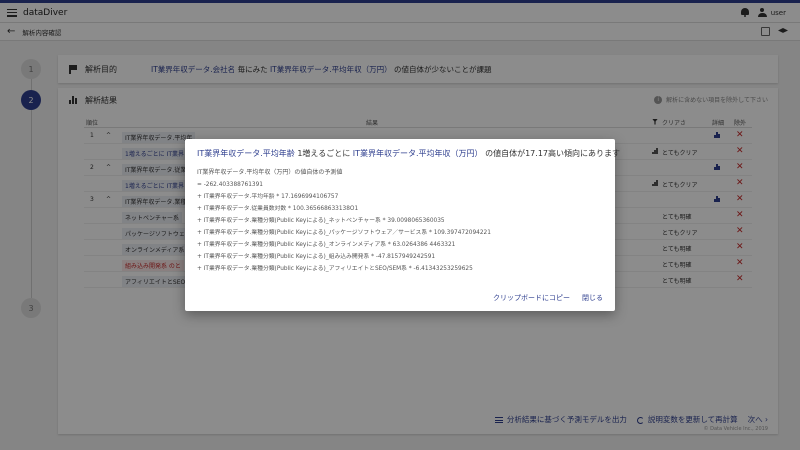 The height and width of the screenshot is (450, 800). What do you see at coordinates (278, 209) in the screenshot?
I see `formula-term: + IT業界年収データ.従業員数対数 * 100.365668633138O1` at bounding box center [278, 209].